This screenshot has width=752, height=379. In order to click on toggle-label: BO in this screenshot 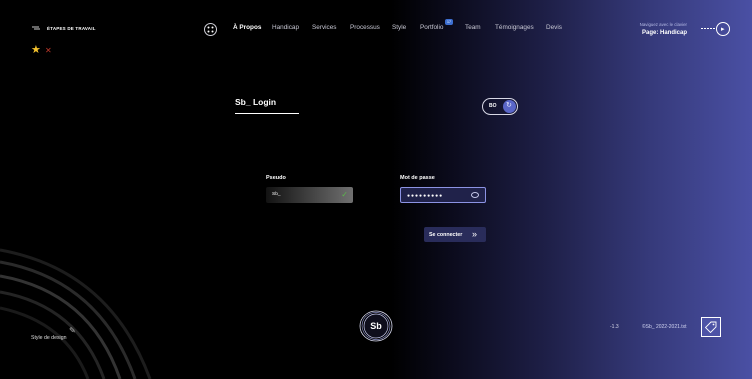, I will do `click(493, 106)`.